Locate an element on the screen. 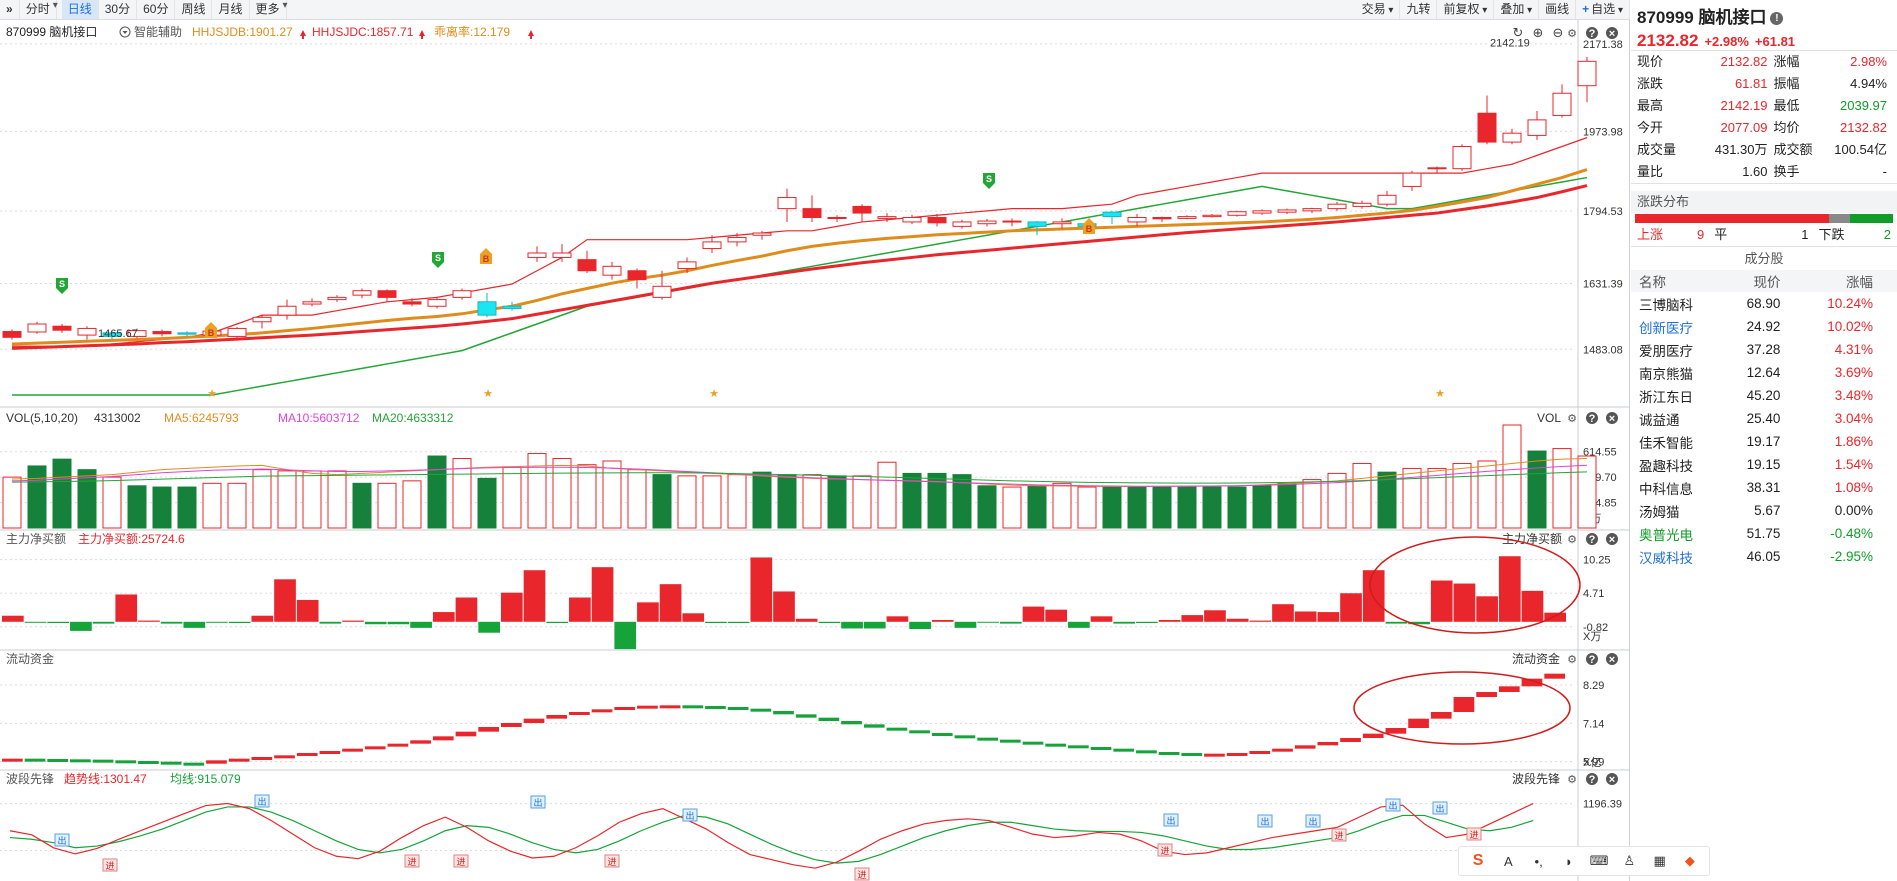  buy-signal-label: B is located at coordinates (211, 333).